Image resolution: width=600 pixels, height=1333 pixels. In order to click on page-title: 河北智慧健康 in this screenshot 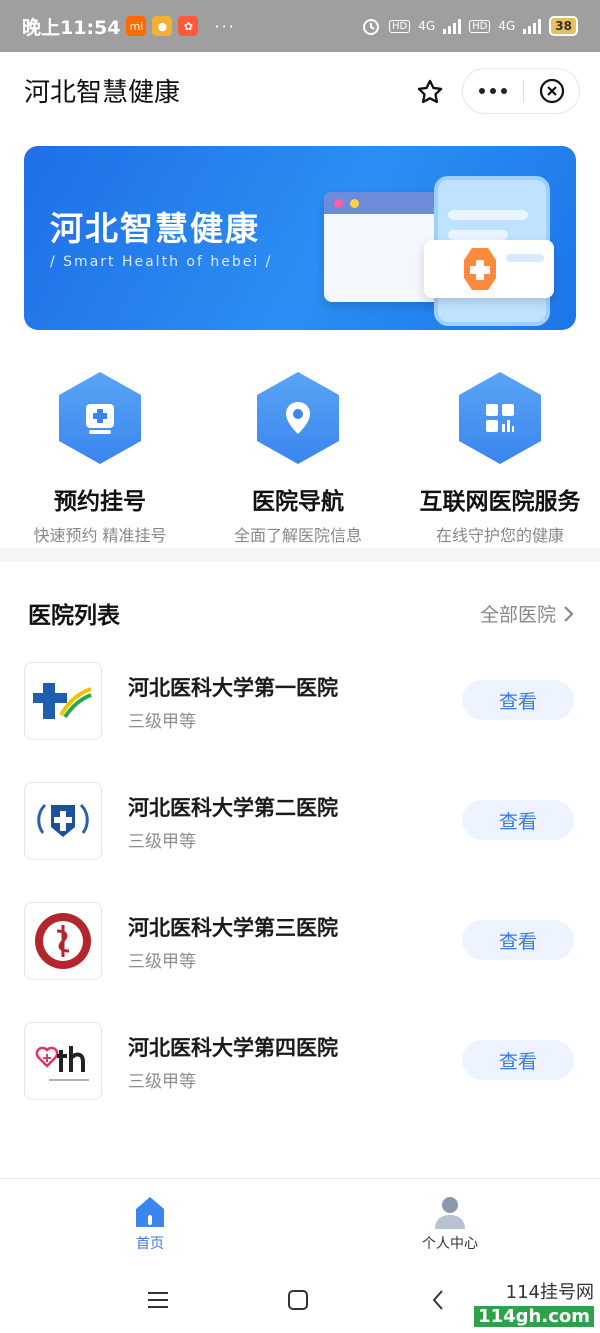, I will do `click(102, 92)`.